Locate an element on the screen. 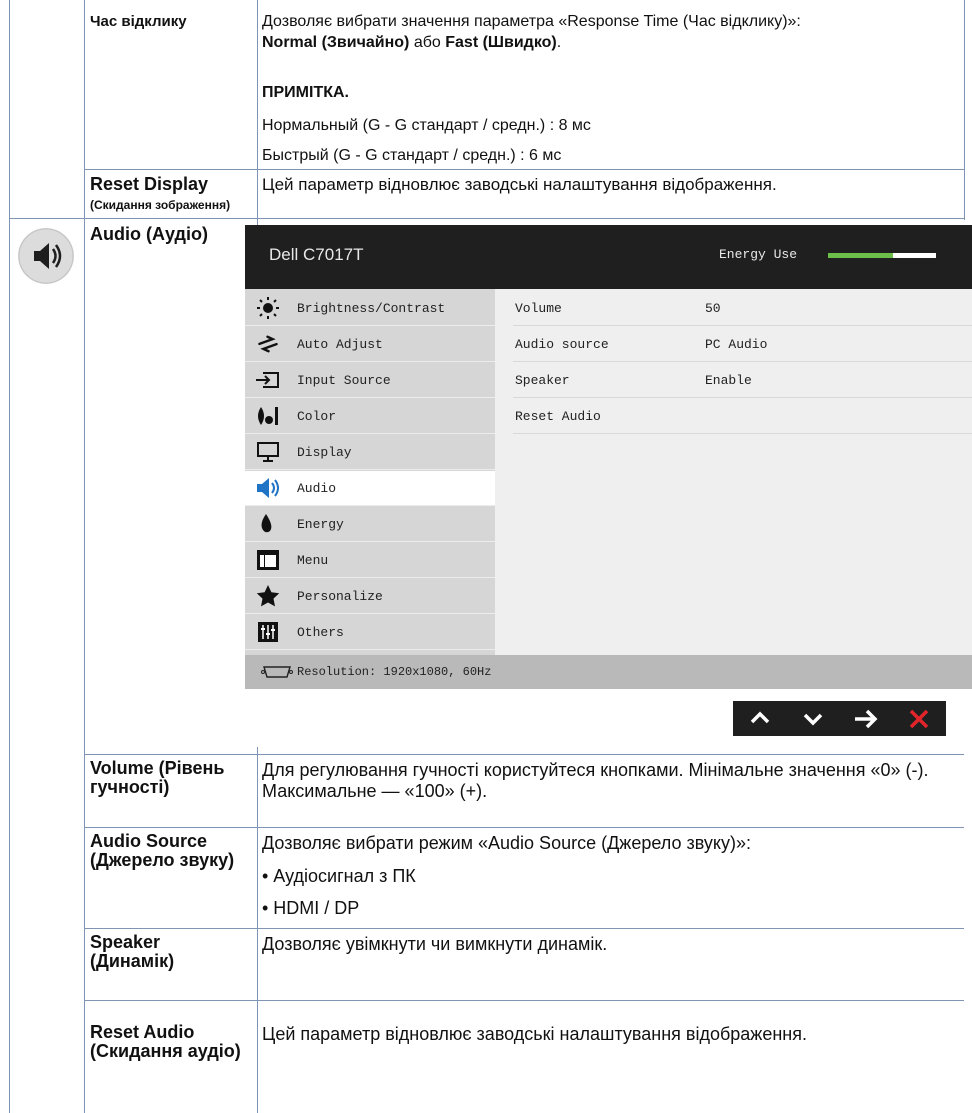  energy-use-meter is located at coordinates (882, 255).